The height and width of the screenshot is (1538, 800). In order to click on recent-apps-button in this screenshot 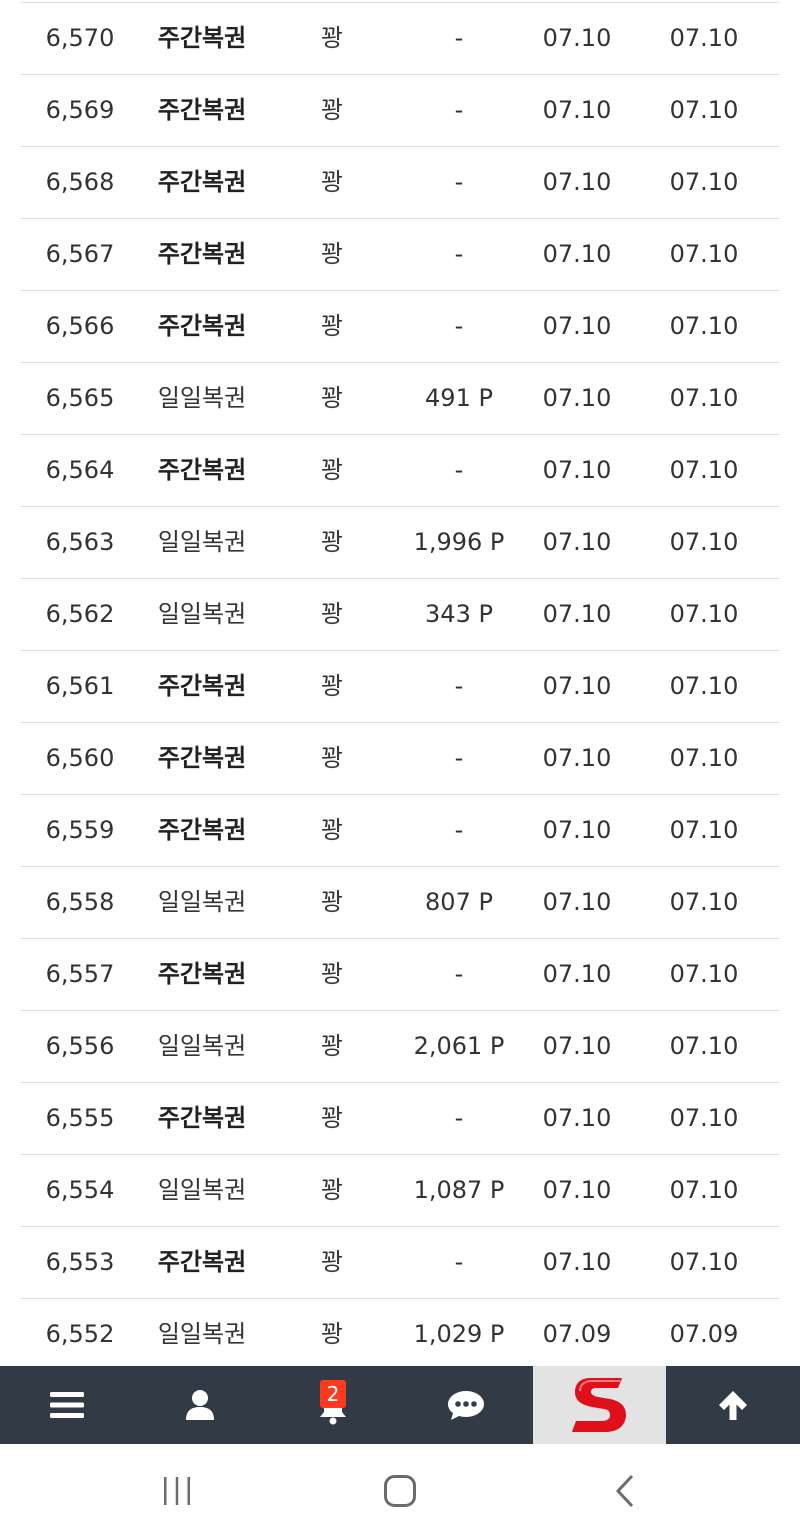, I will do `click(177, 1491)`.